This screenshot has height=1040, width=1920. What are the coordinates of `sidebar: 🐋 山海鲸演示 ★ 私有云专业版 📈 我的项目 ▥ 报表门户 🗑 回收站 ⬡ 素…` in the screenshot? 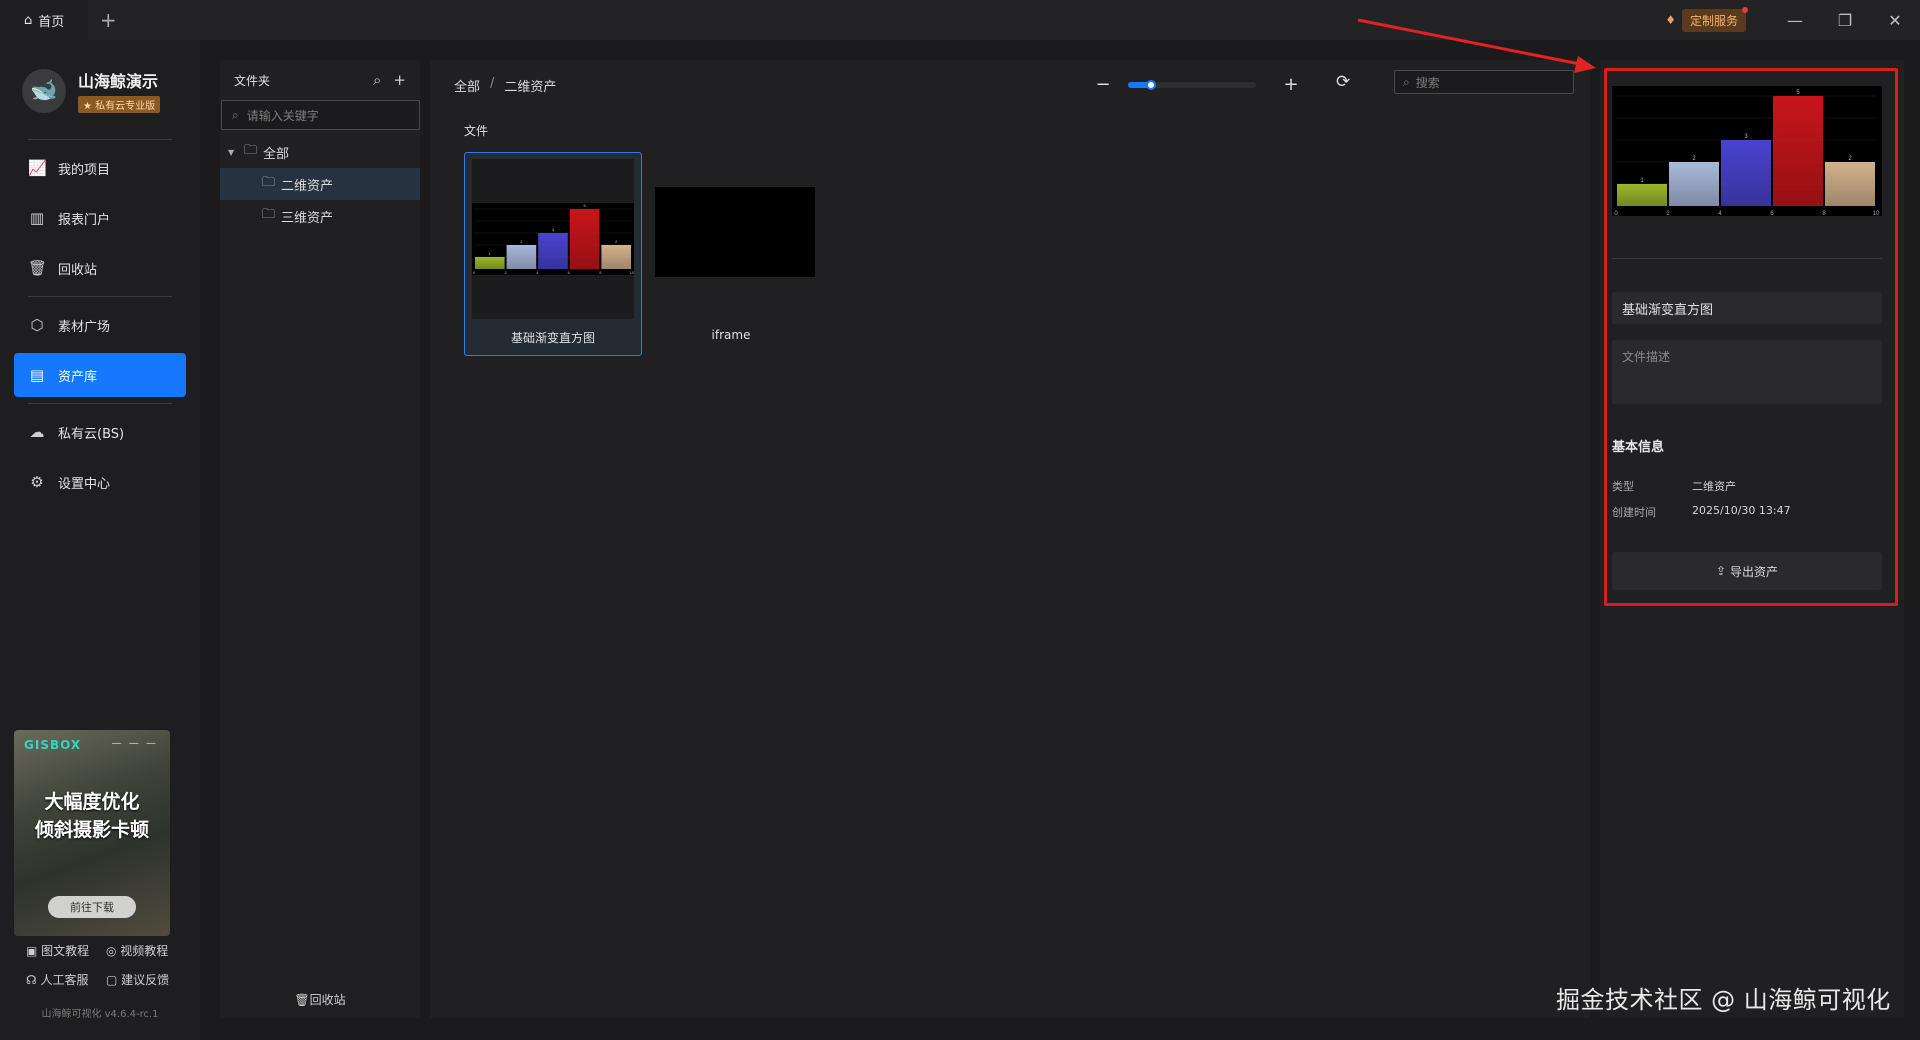 It's located at (100, 540).